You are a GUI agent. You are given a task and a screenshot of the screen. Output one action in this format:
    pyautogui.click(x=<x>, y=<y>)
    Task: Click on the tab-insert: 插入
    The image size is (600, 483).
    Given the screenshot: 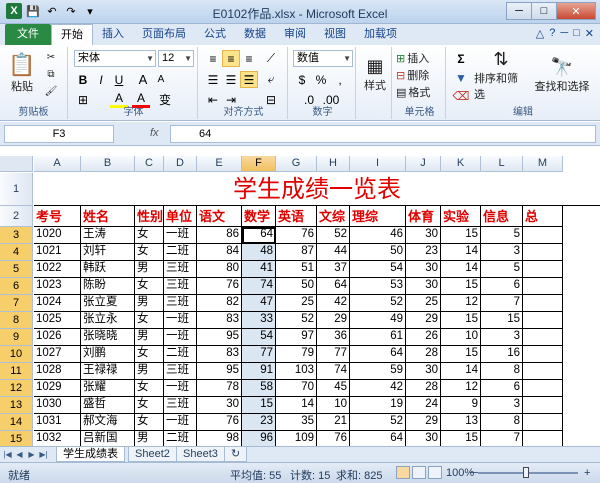 What is the action you would take?
    pyautogui.click(x=113, y=34)
    